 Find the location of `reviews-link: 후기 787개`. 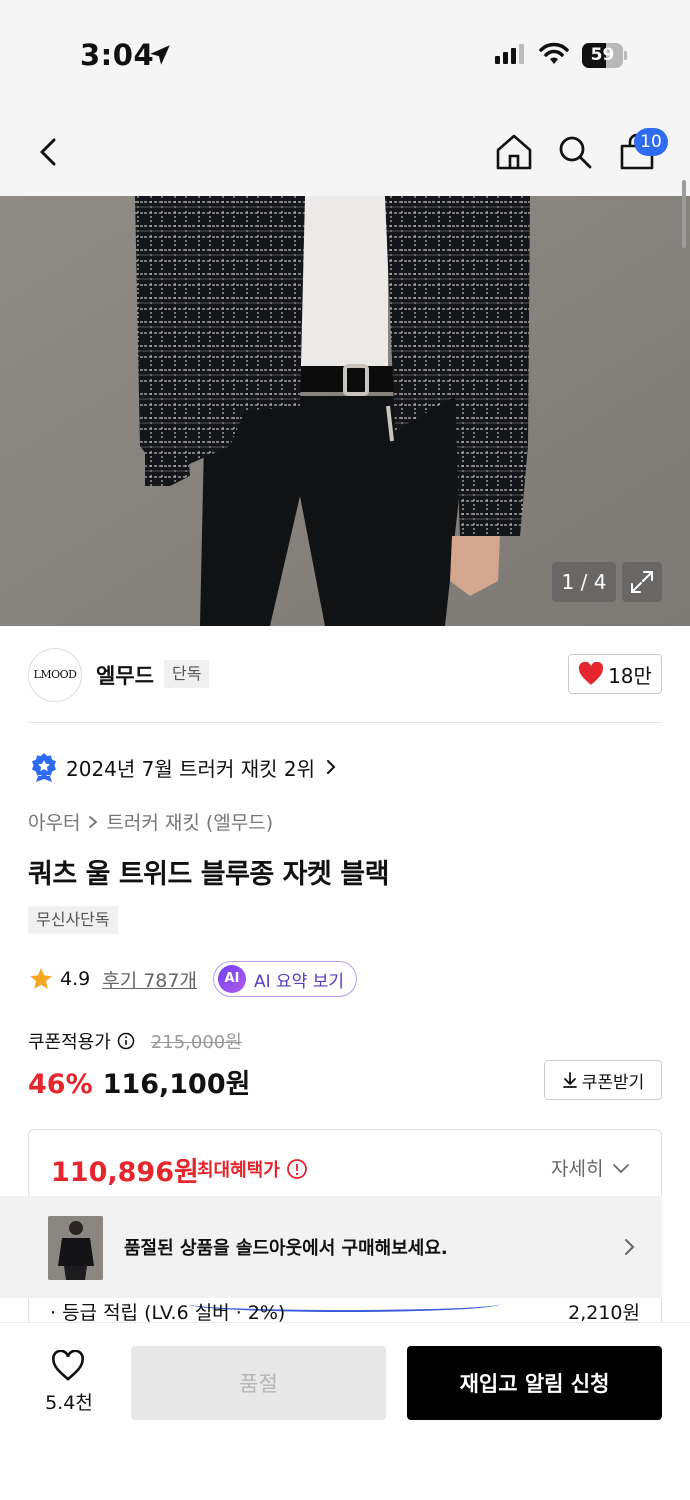

reviews-link: 후기 787개 is located at coordinates (149, 979).